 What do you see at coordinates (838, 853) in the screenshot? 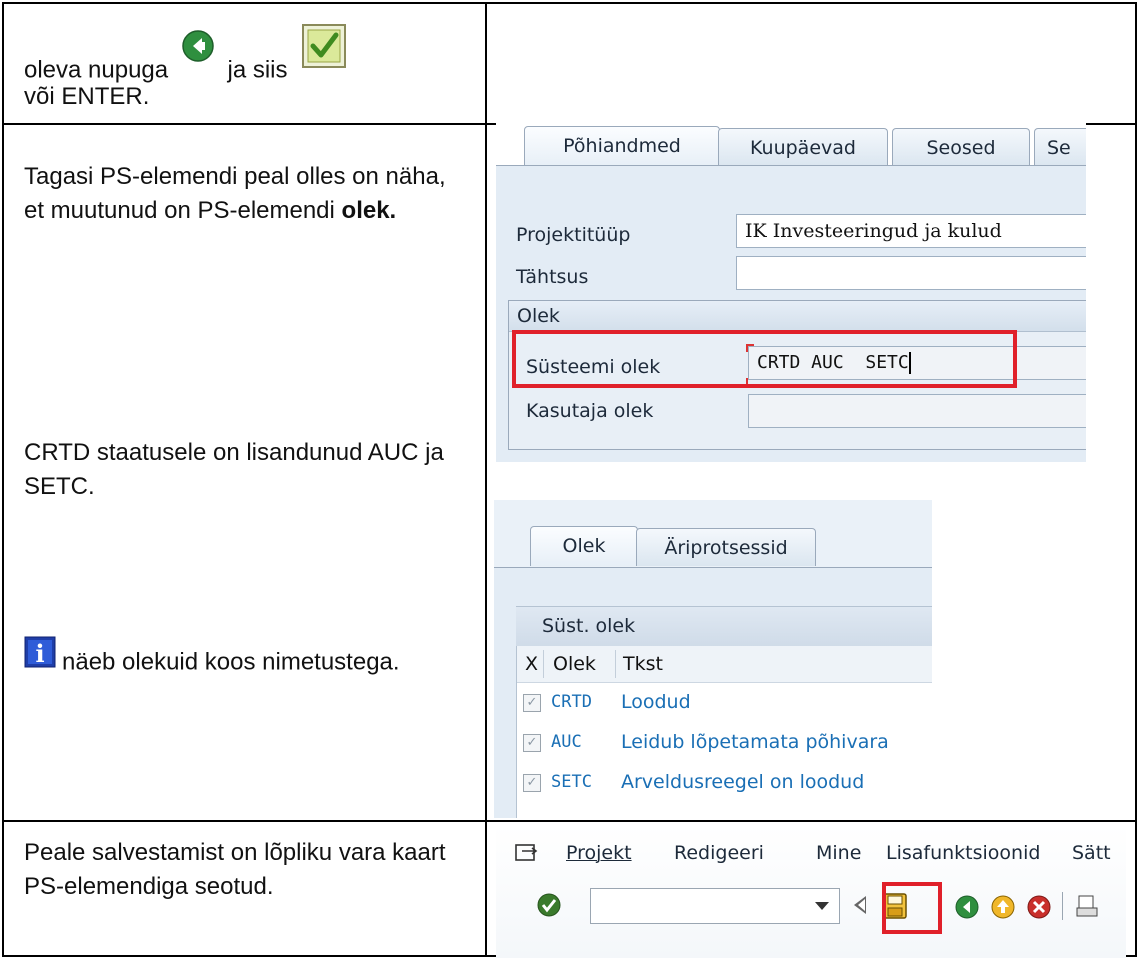
I see `menu-mine: Mine` at bounding box center [838, 853].